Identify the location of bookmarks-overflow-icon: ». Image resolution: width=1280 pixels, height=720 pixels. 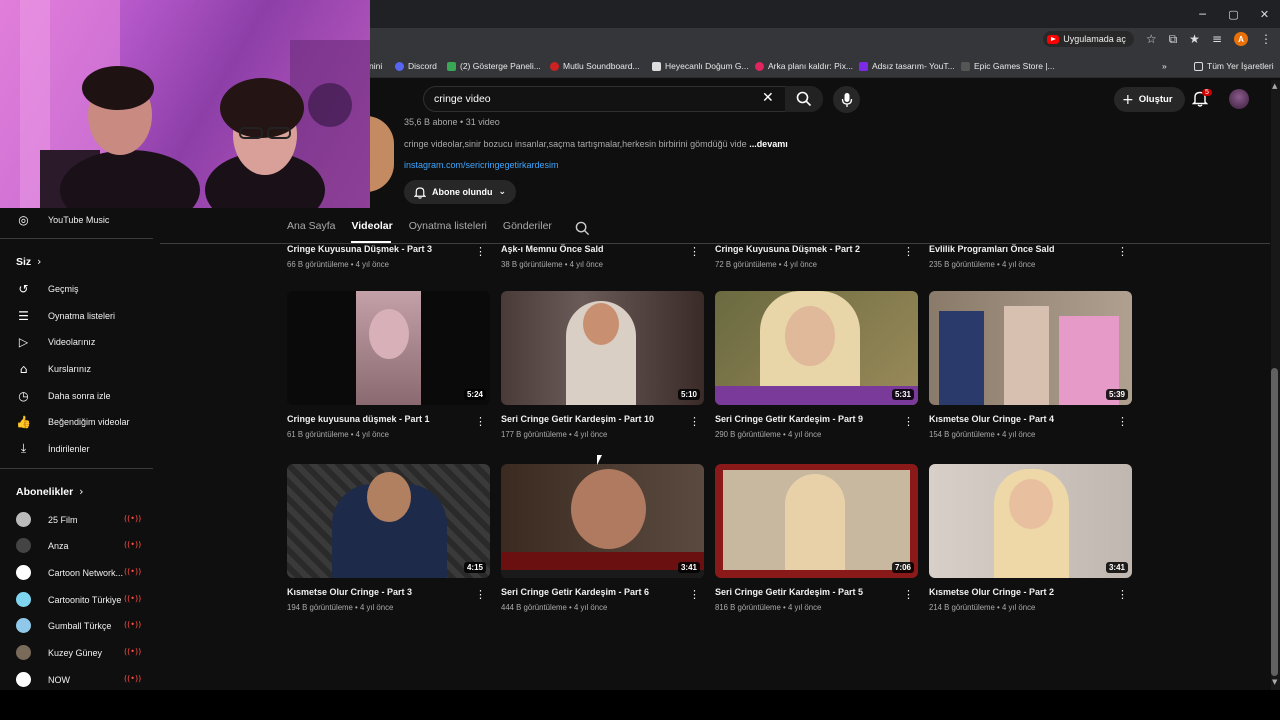
(1164, 66).